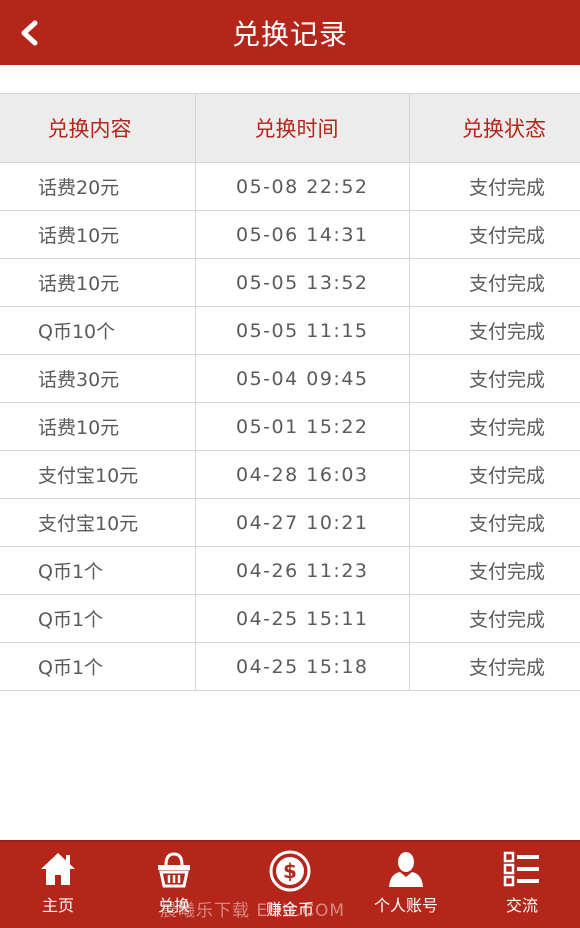  Describe the element at coordinates (98, 186) in the screenshot. I see `cell-content: 话费20元` at that location.